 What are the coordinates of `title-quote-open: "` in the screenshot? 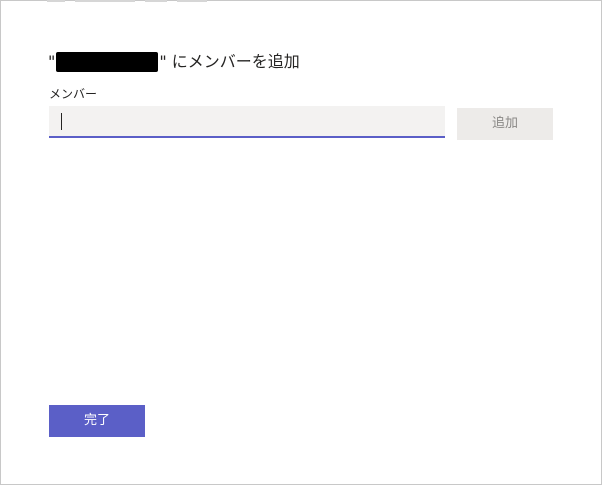 It's located at (52, 61).